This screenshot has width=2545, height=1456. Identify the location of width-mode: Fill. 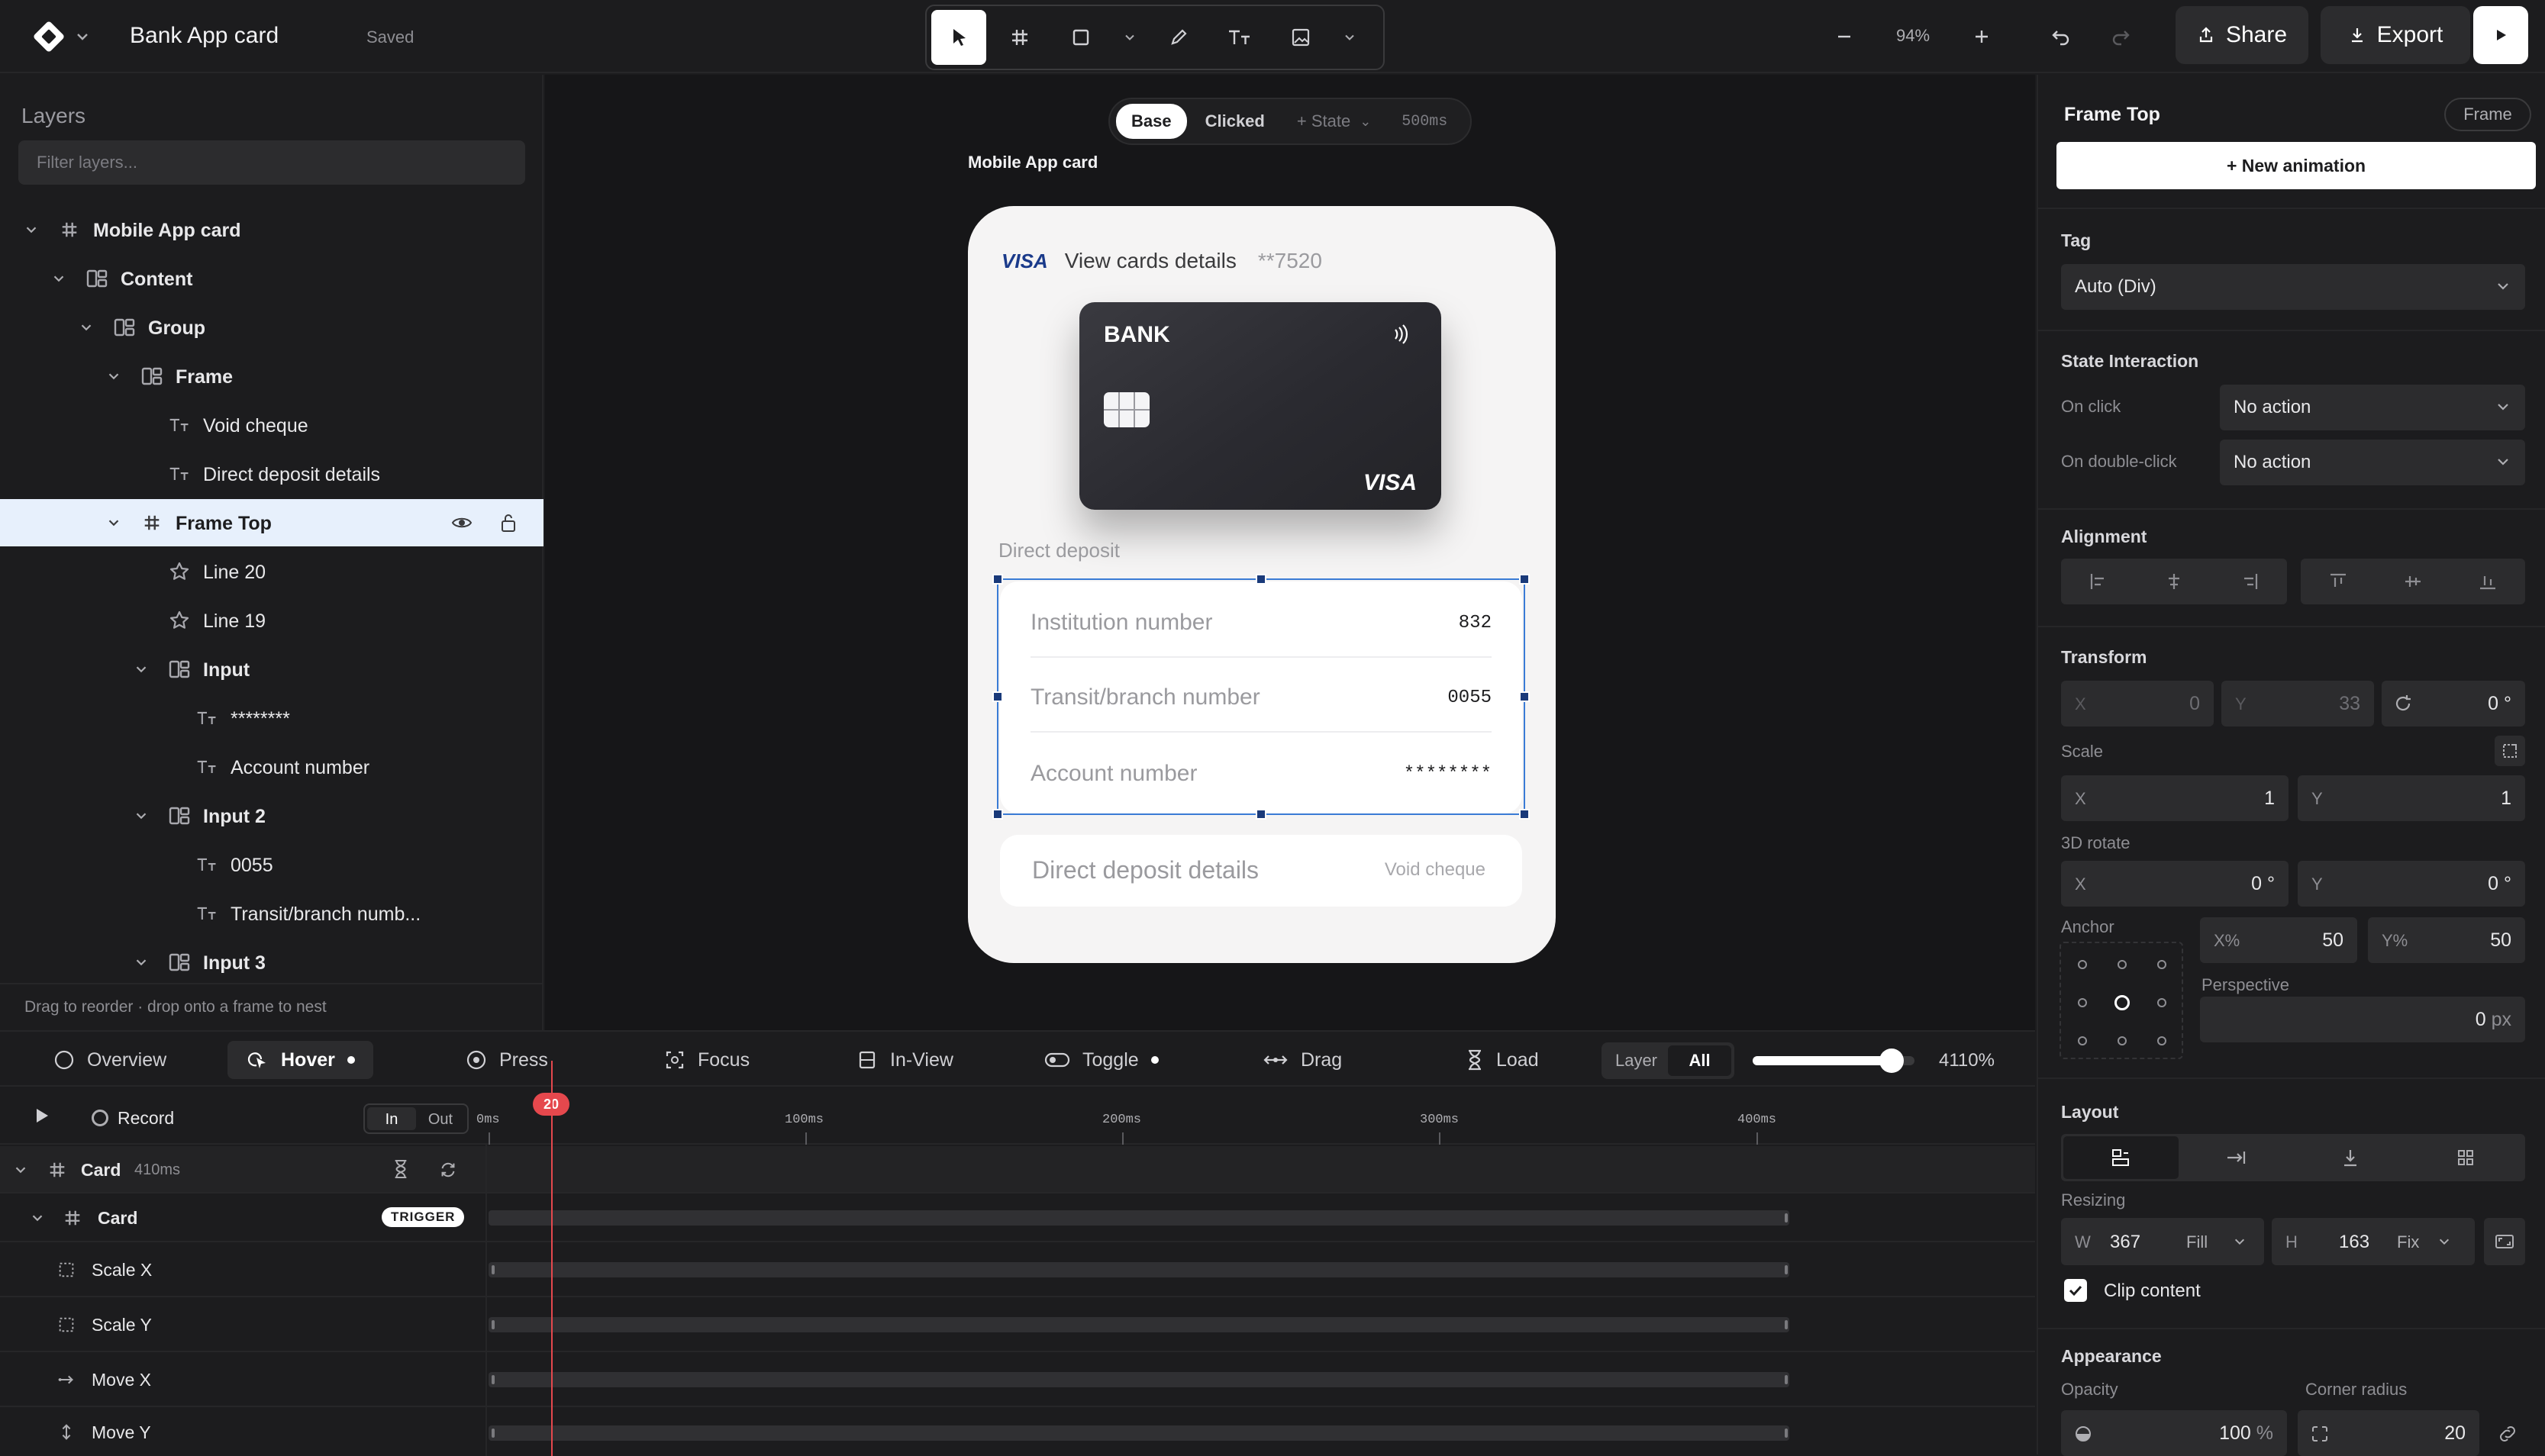
(2197, 1242).